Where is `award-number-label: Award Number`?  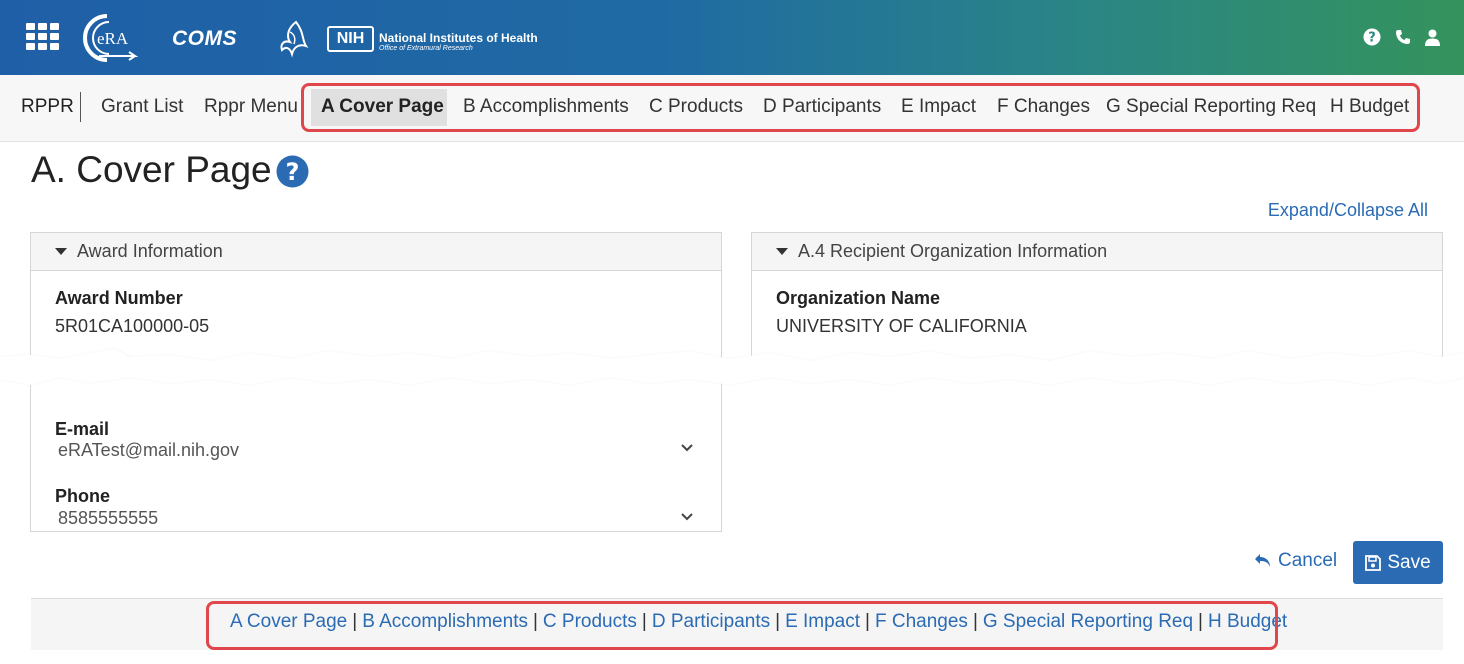 award-number-label: Award Number is located at coordinates (119, 298).